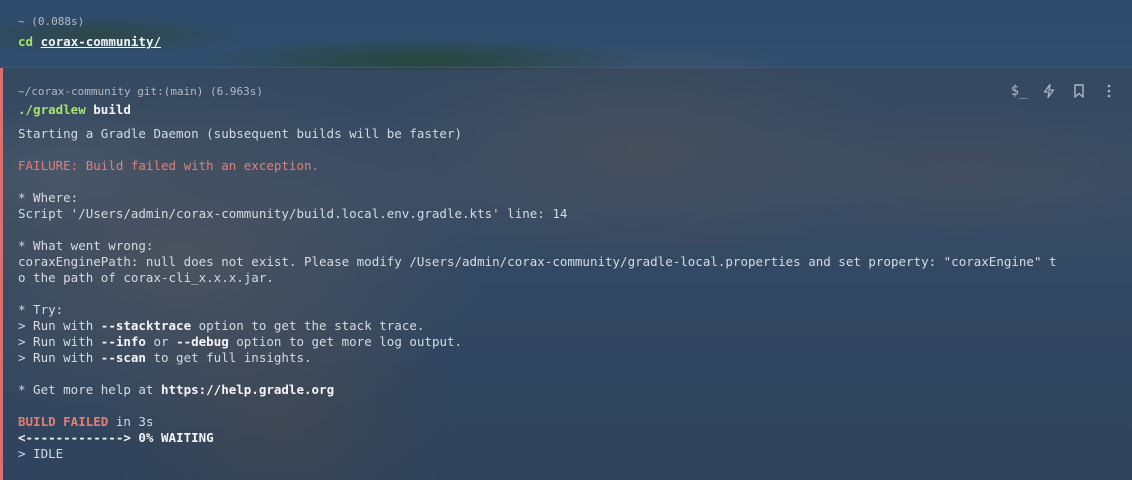 This screenshot has width=1132, height=480. What do you see at coordinates (566, 33) in the screenshot?
I see `previous-command-block: ~ (0.088s) cd corax-community/` at bounding box center [566, 33].